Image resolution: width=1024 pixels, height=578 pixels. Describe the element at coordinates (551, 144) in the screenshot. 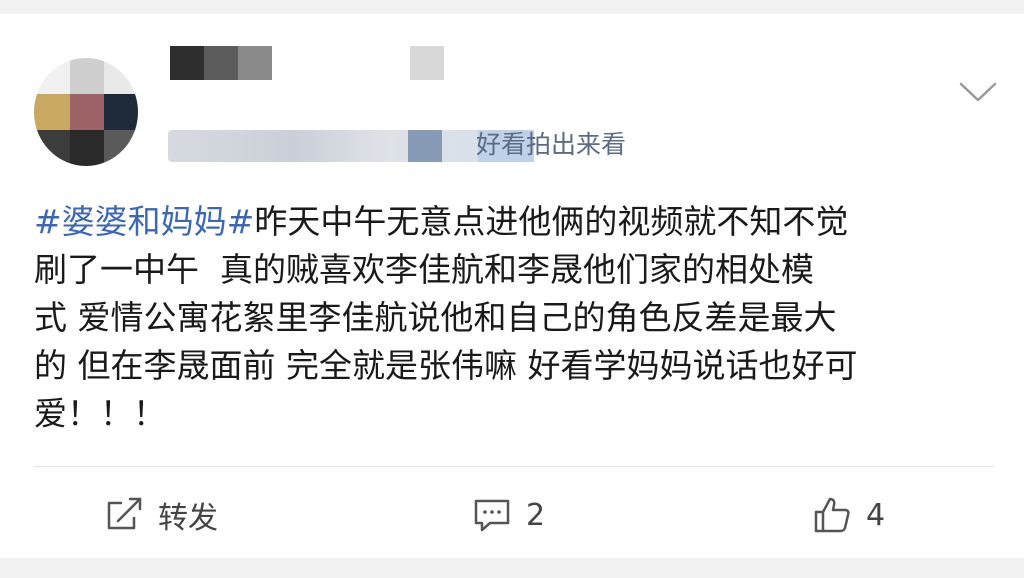

I see `meta-text: 好看拍出来看` at that location.